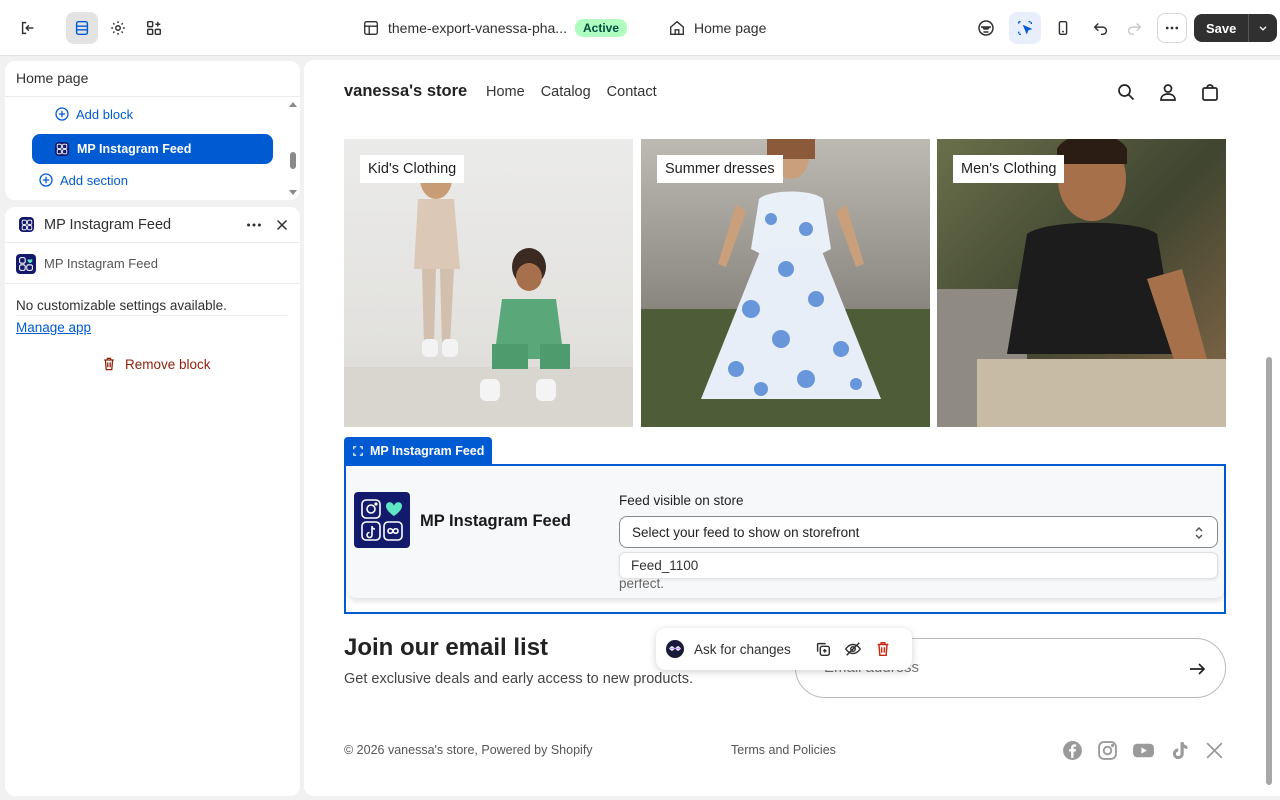  Describe the element at coordinates (1025, 28) in the screenshot. I see `select-cursor-icon` at that location.